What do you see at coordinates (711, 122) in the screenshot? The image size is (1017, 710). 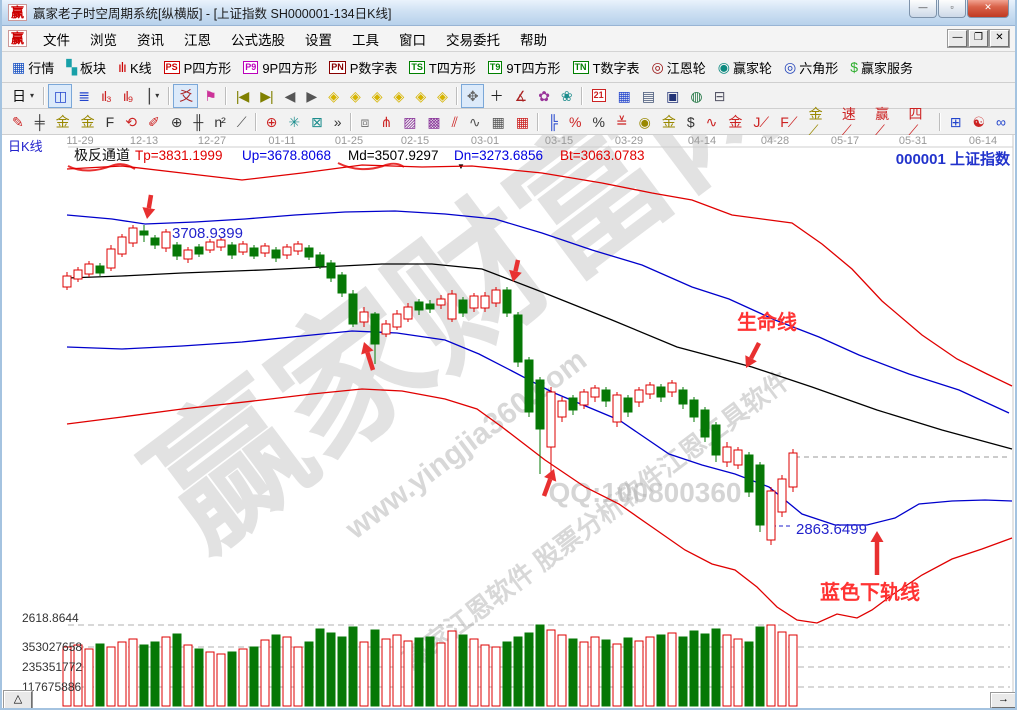 I see `wave-lines-tool-button: ∿` at bounding box center [711, 122].